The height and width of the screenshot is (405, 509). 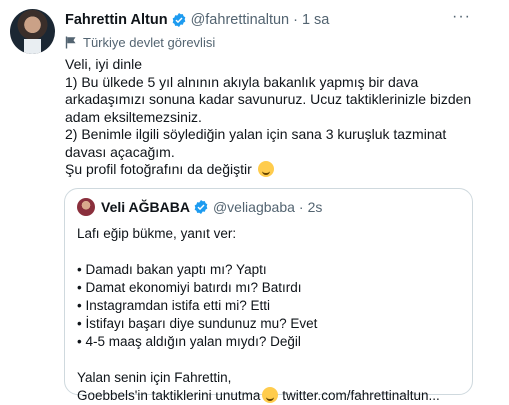 What do you see at coordinates (86, 207) in the screenshot?
I see `quoted-avatar` at bounding box center [86, 207].